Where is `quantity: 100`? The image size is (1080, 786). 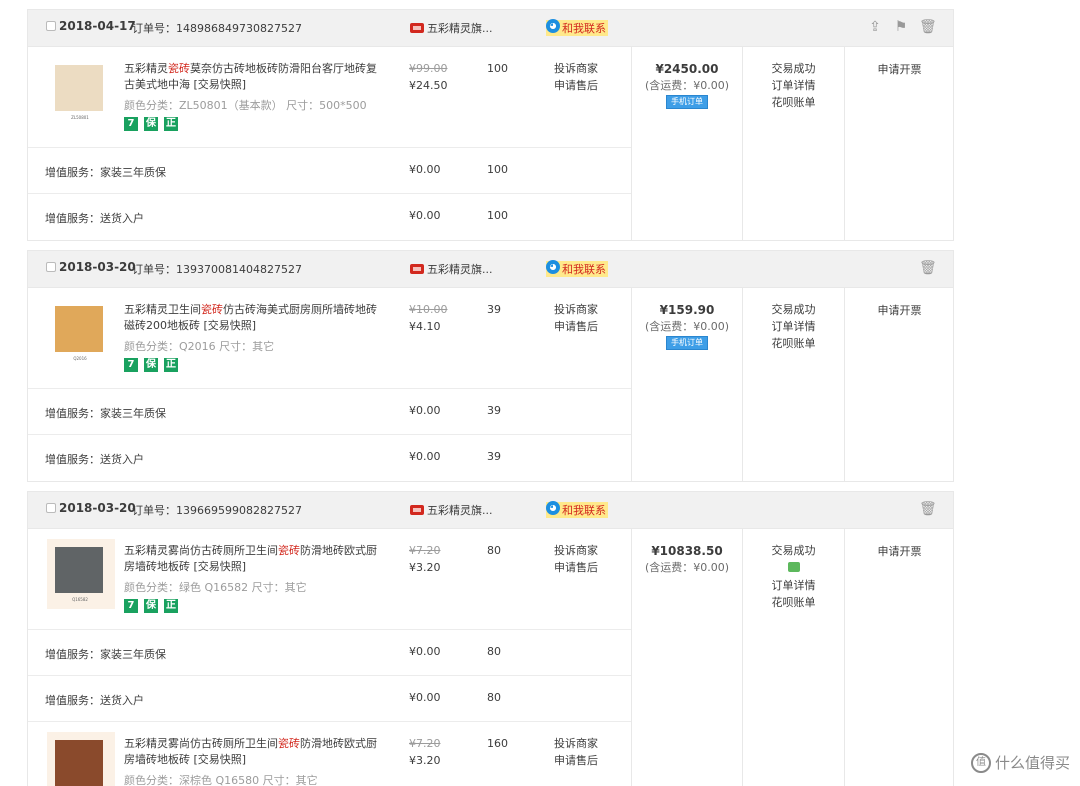
quantity: 100 is located at coordinates (497, 68).